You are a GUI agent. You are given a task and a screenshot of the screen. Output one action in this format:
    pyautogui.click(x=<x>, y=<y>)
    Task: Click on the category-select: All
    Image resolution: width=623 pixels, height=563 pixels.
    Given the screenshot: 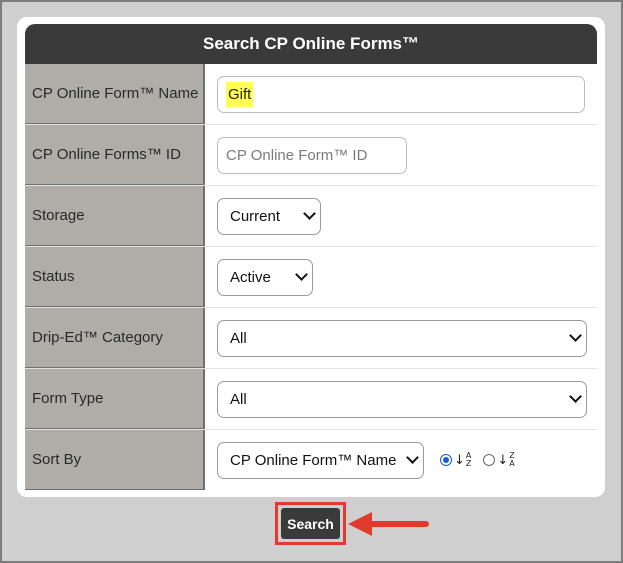 What is the action you would take?
    pyautogui.click(x=402, y=338)
    